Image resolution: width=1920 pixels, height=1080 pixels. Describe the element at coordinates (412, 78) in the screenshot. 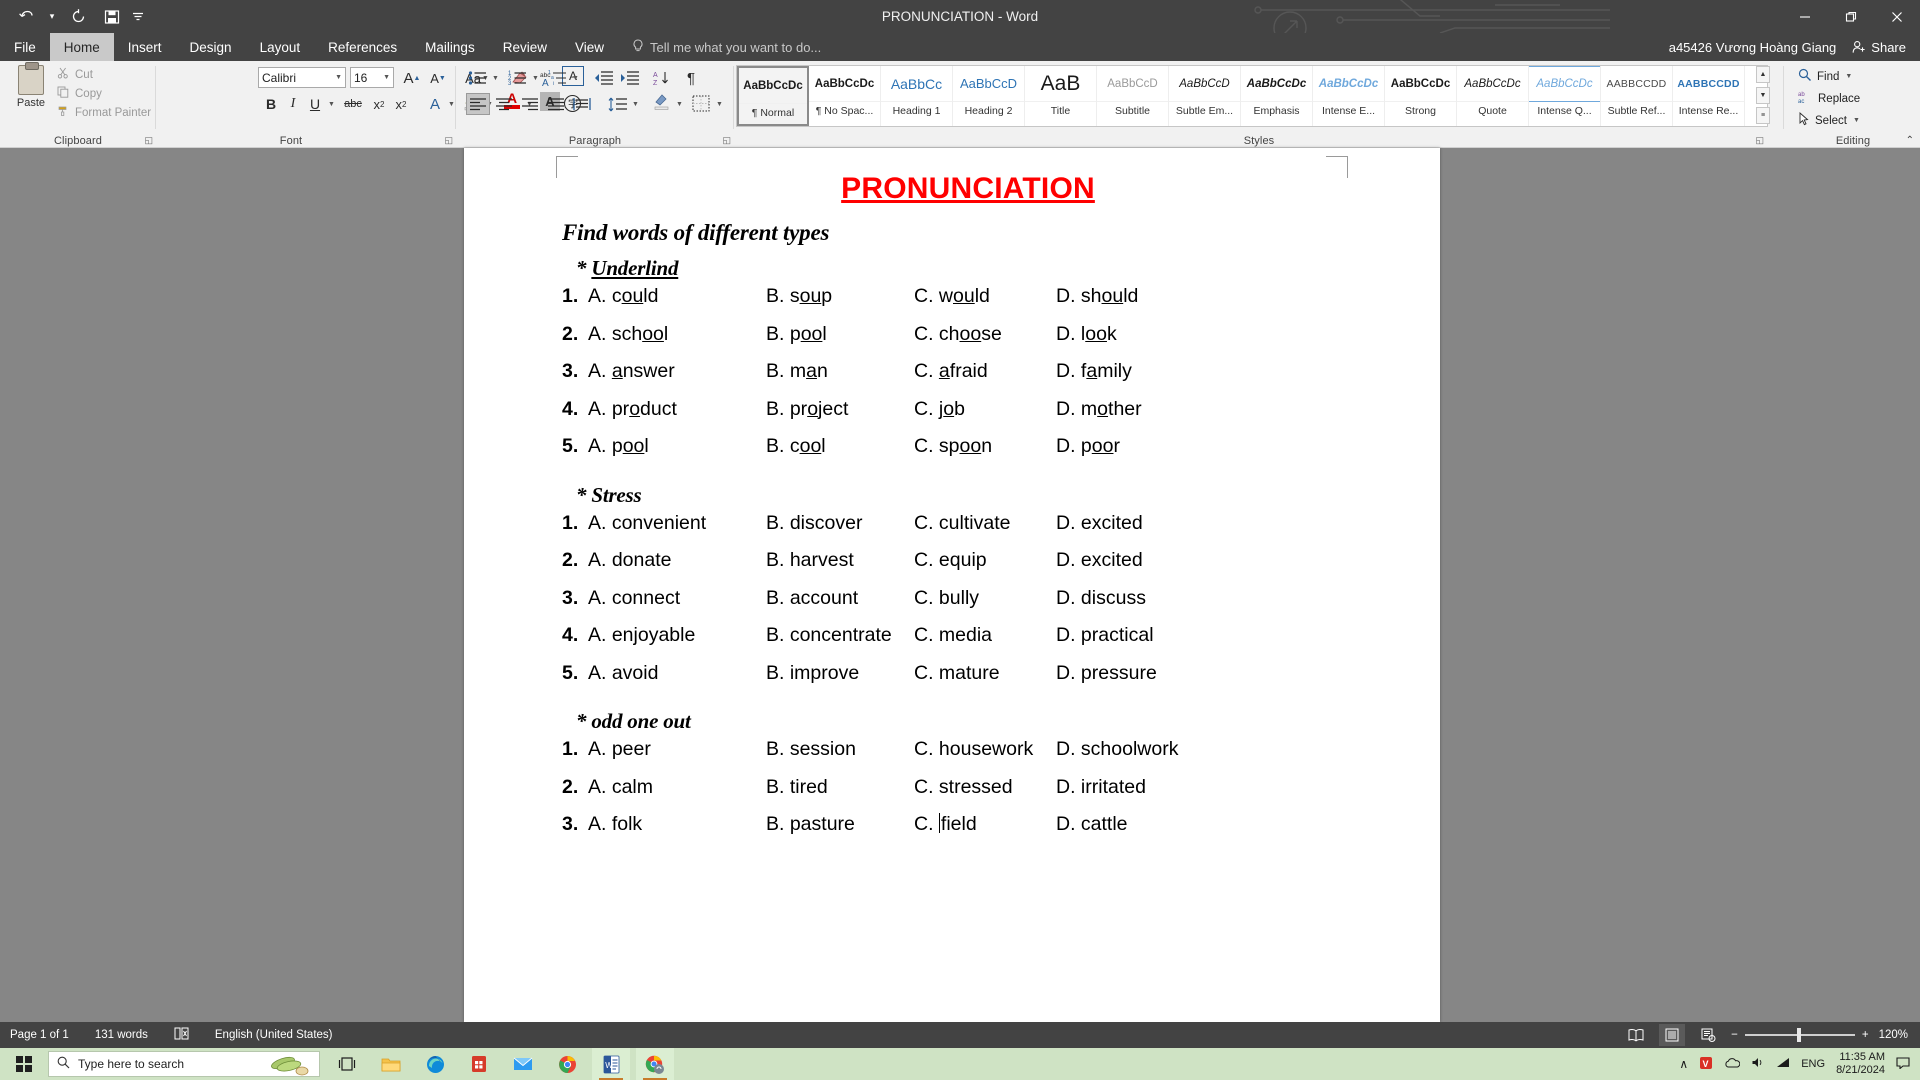

I see `grow-font-button: A ▲` at that location.